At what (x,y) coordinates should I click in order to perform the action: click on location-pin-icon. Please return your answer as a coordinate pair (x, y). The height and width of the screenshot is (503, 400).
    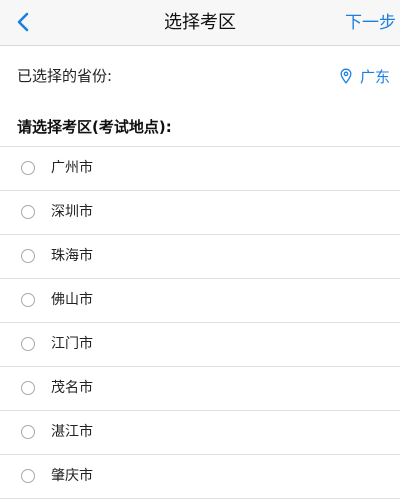
    Looking at the image, I should click on (346, 76).